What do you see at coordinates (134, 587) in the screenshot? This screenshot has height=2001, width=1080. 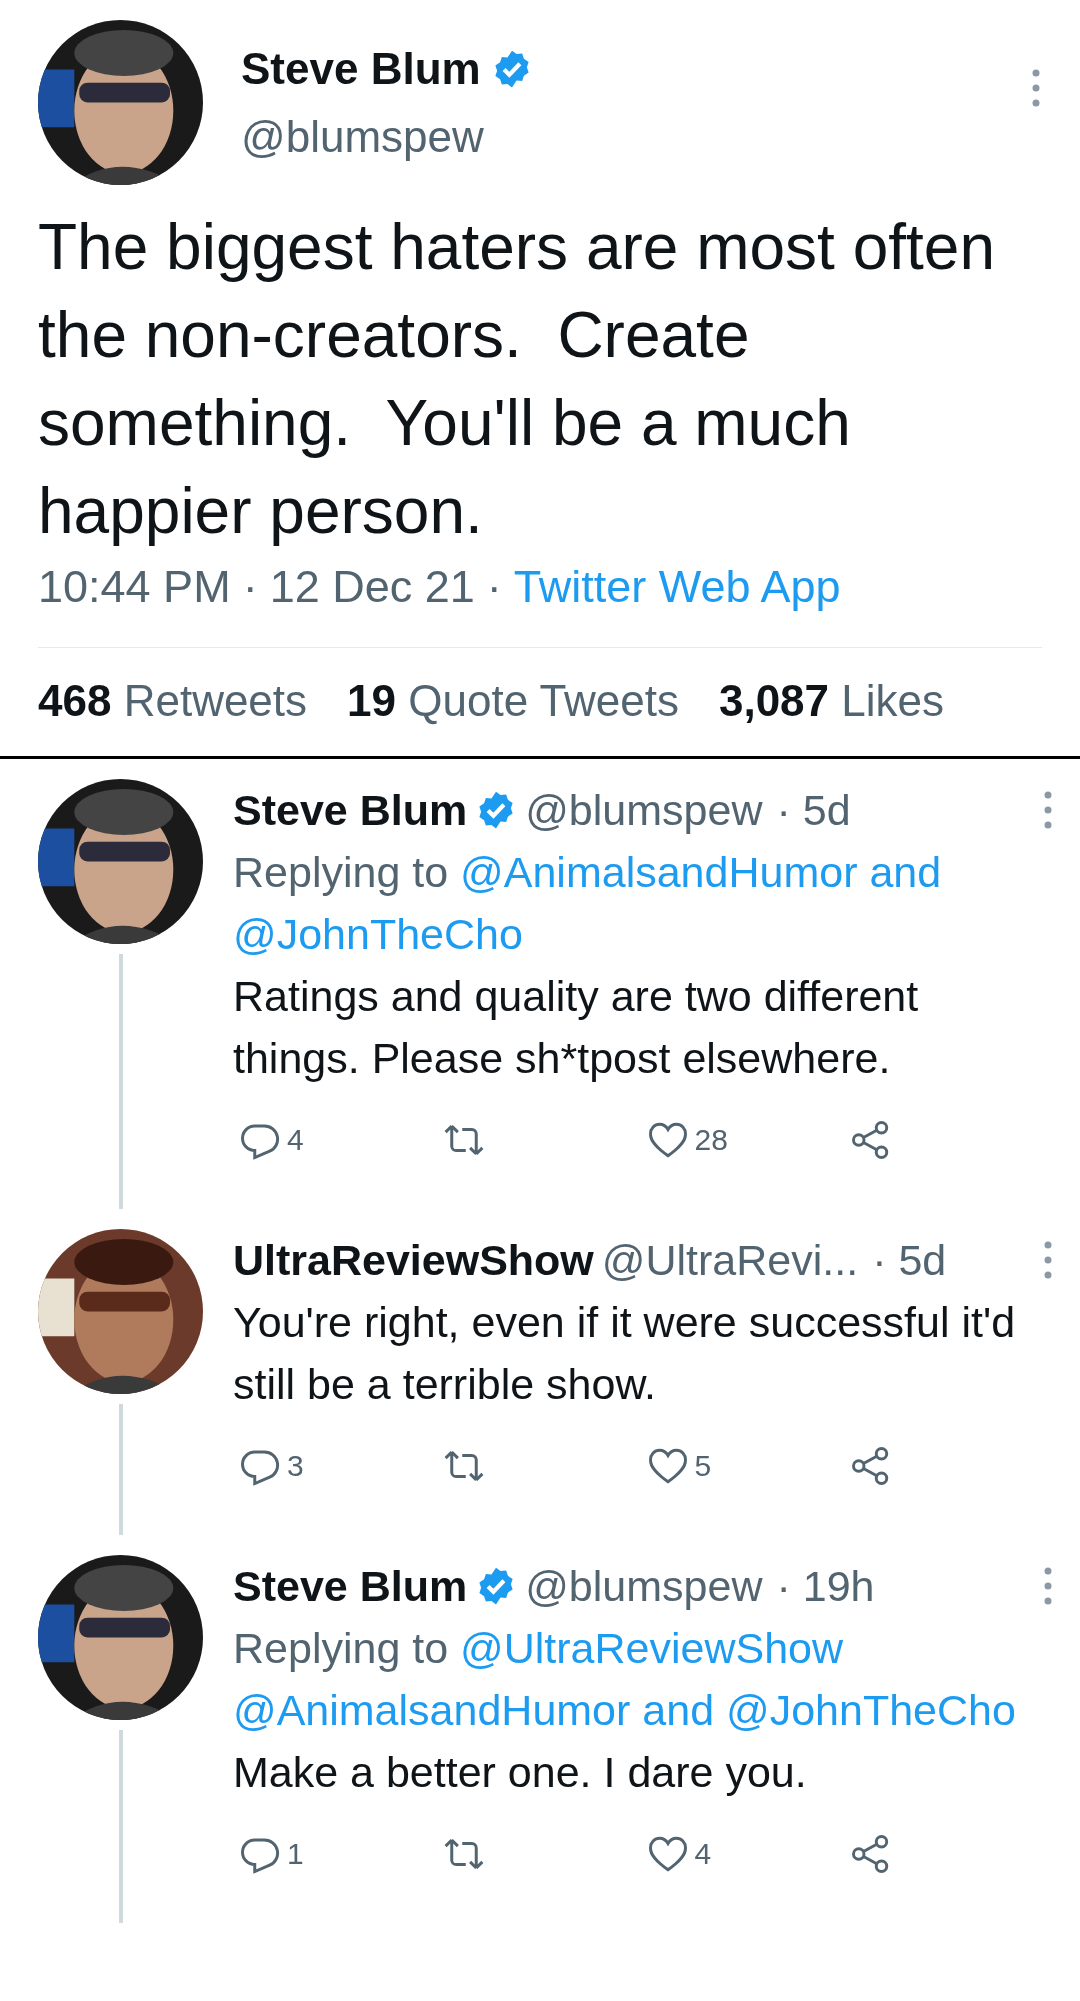 I see `tweet-time: 10:44 PM` at bounding box center [134, 587].